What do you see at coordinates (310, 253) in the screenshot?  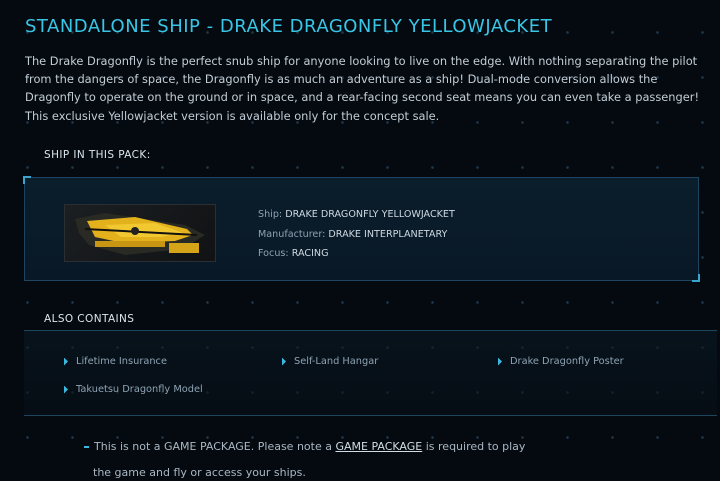 I see `focus-value: RACING` at bounding box center [310, 253].